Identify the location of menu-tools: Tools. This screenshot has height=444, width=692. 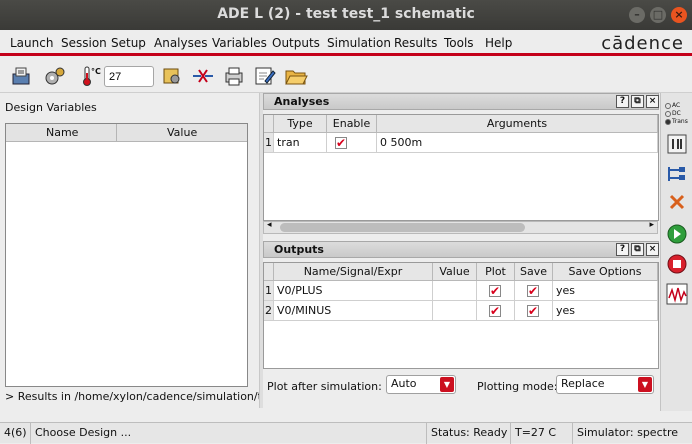
(459, 43).